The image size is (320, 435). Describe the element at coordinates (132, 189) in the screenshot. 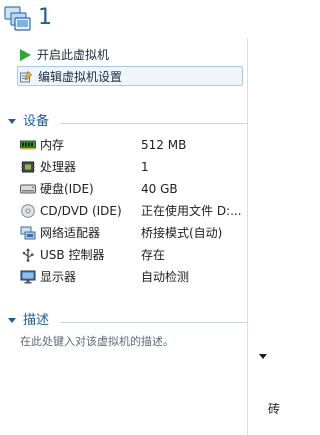

I see `device-row-hard-disk: 硬盘(IDE) 40 GB` at that location.